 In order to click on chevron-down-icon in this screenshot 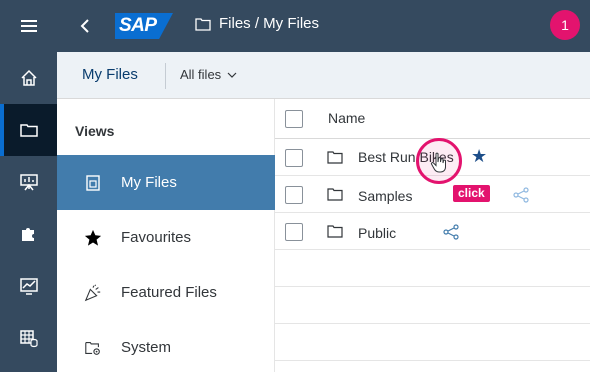, I will do `click(232, 75)`.